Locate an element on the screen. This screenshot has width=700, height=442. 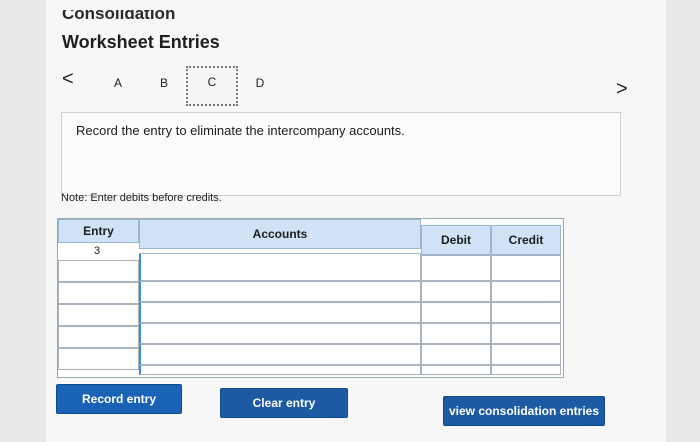
tab-d: D is located at coordinates (260, 83).